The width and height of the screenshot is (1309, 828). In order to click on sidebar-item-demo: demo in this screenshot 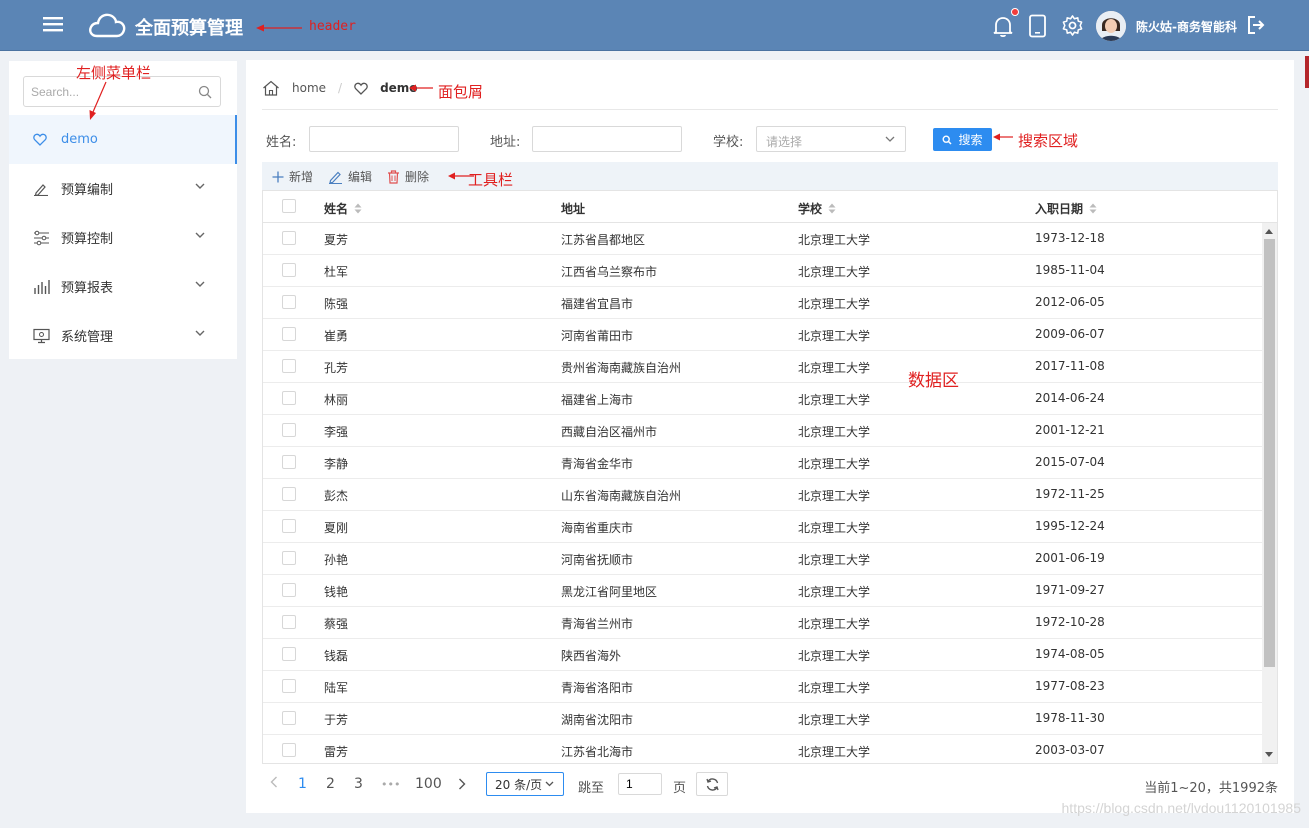, I will do `click(123, 139)`.